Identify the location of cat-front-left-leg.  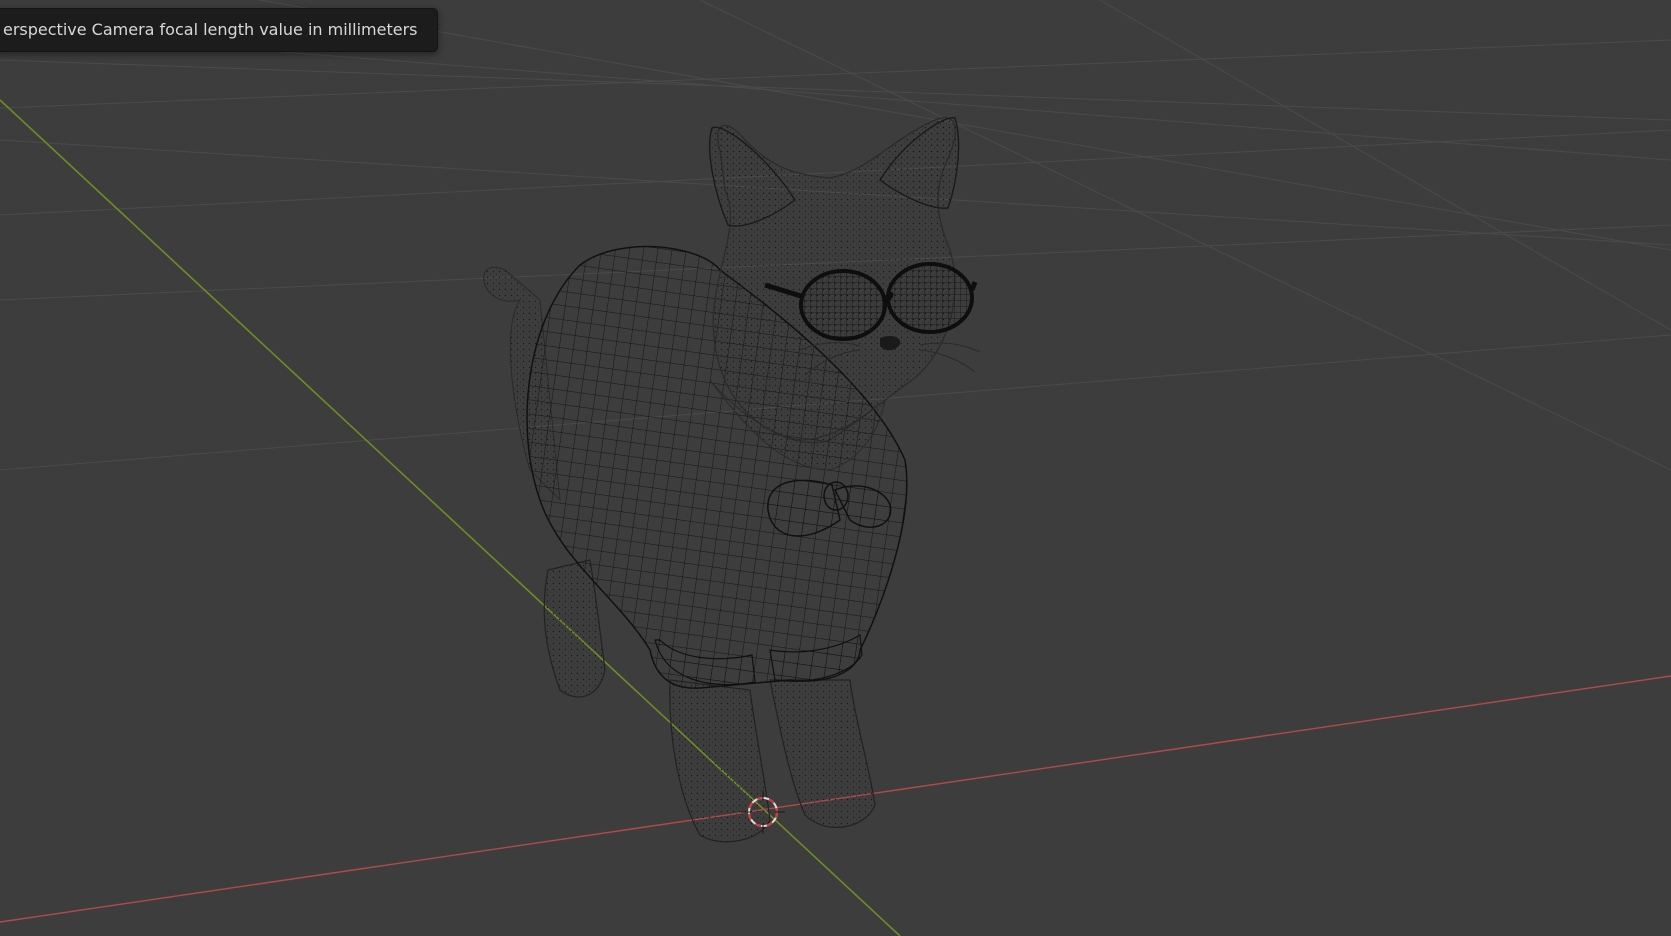
(720, 761).